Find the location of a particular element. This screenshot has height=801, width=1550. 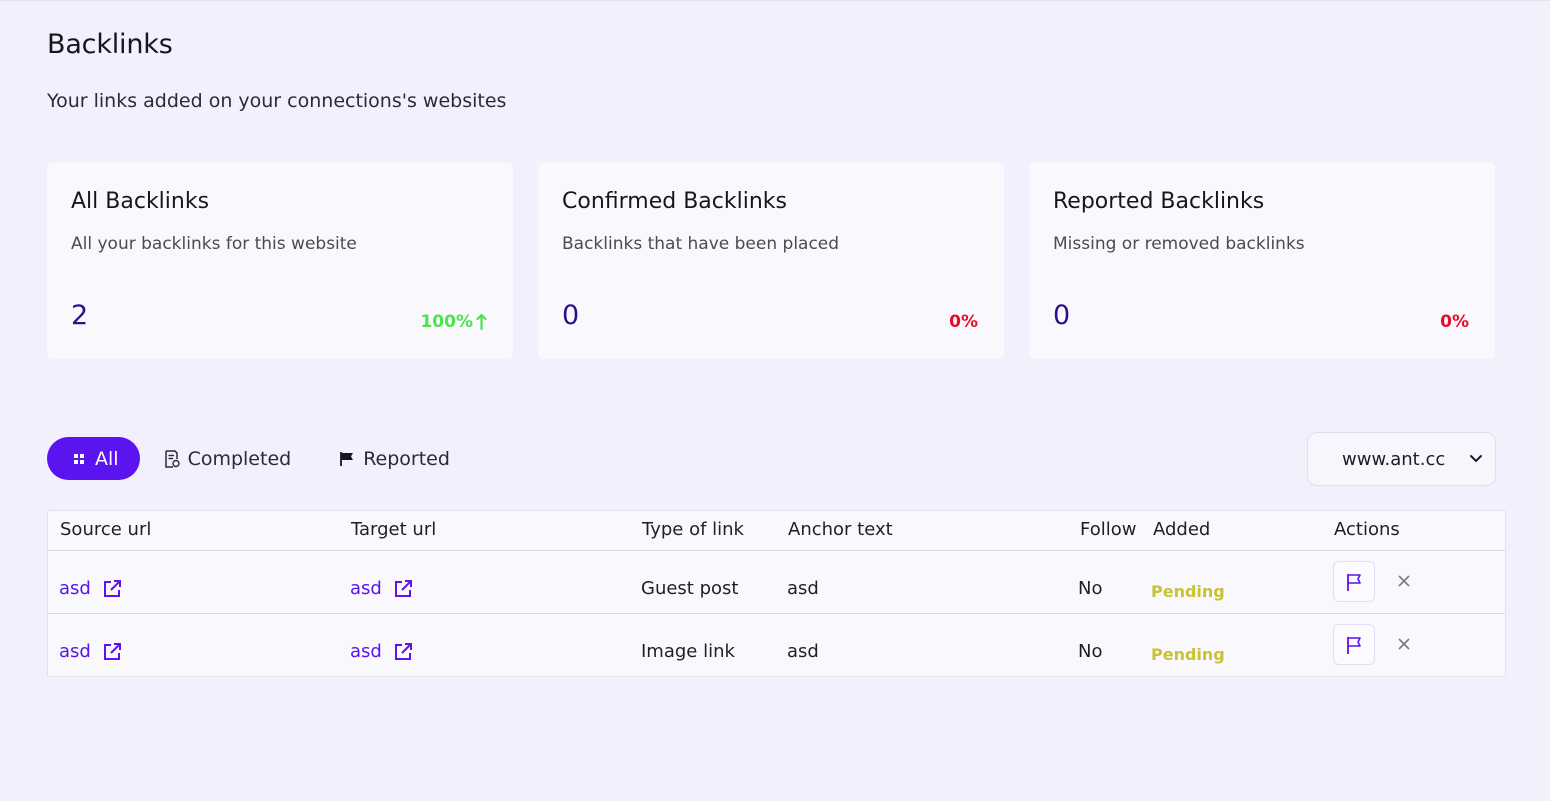

page-title: Backlinks is located at coordinates (110, 44).